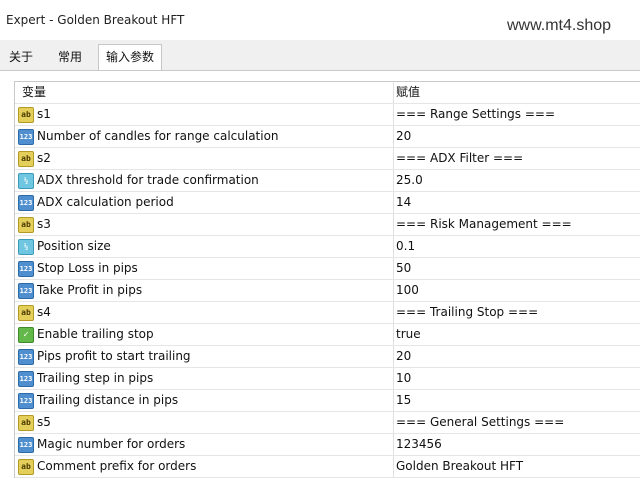  Describe the element at coordinates (44, 422) in the screenshot. I see `parameter-name: s5` at that location.